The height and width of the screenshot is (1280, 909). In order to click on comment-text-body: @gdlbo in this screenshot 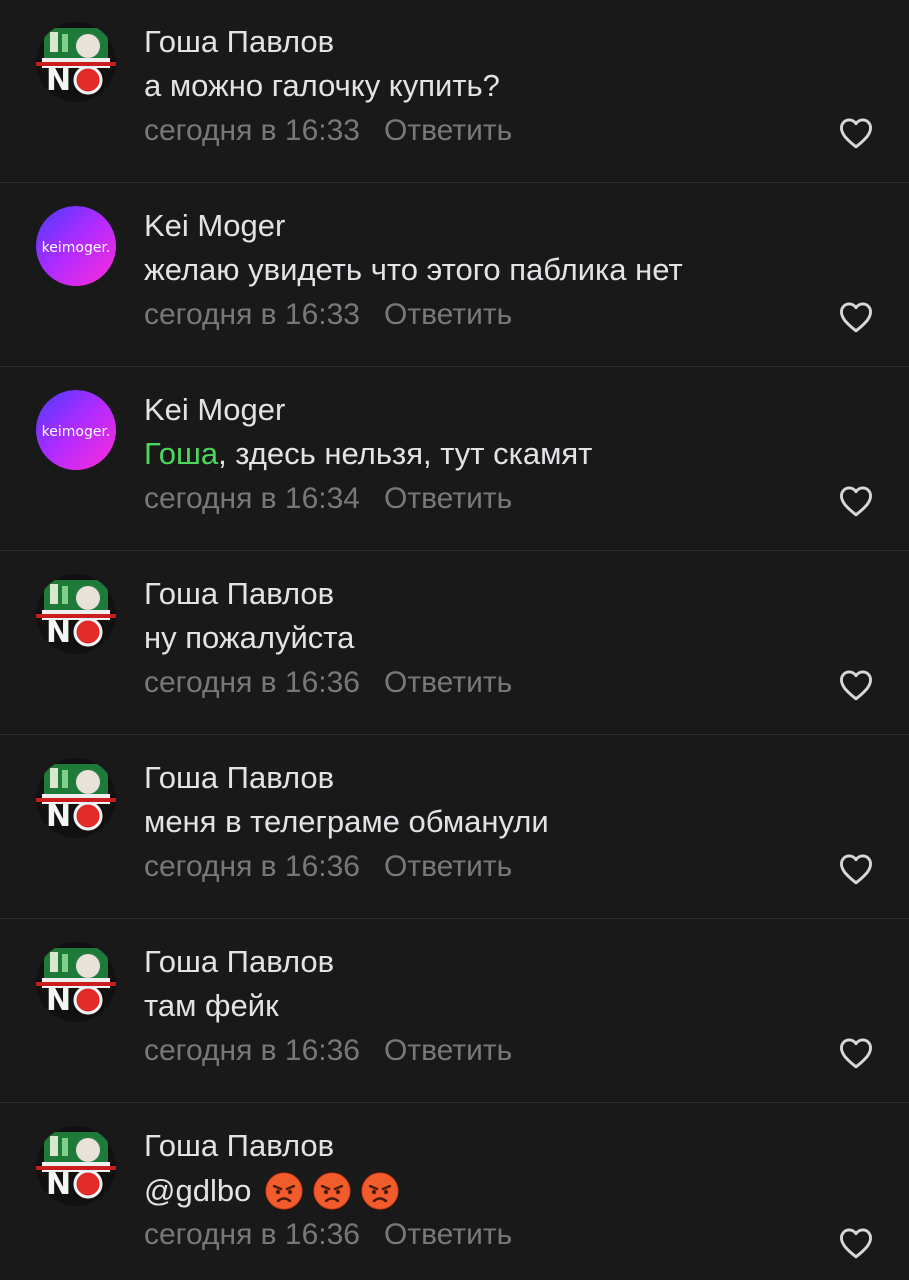, I will do `click(197, 1191)`.